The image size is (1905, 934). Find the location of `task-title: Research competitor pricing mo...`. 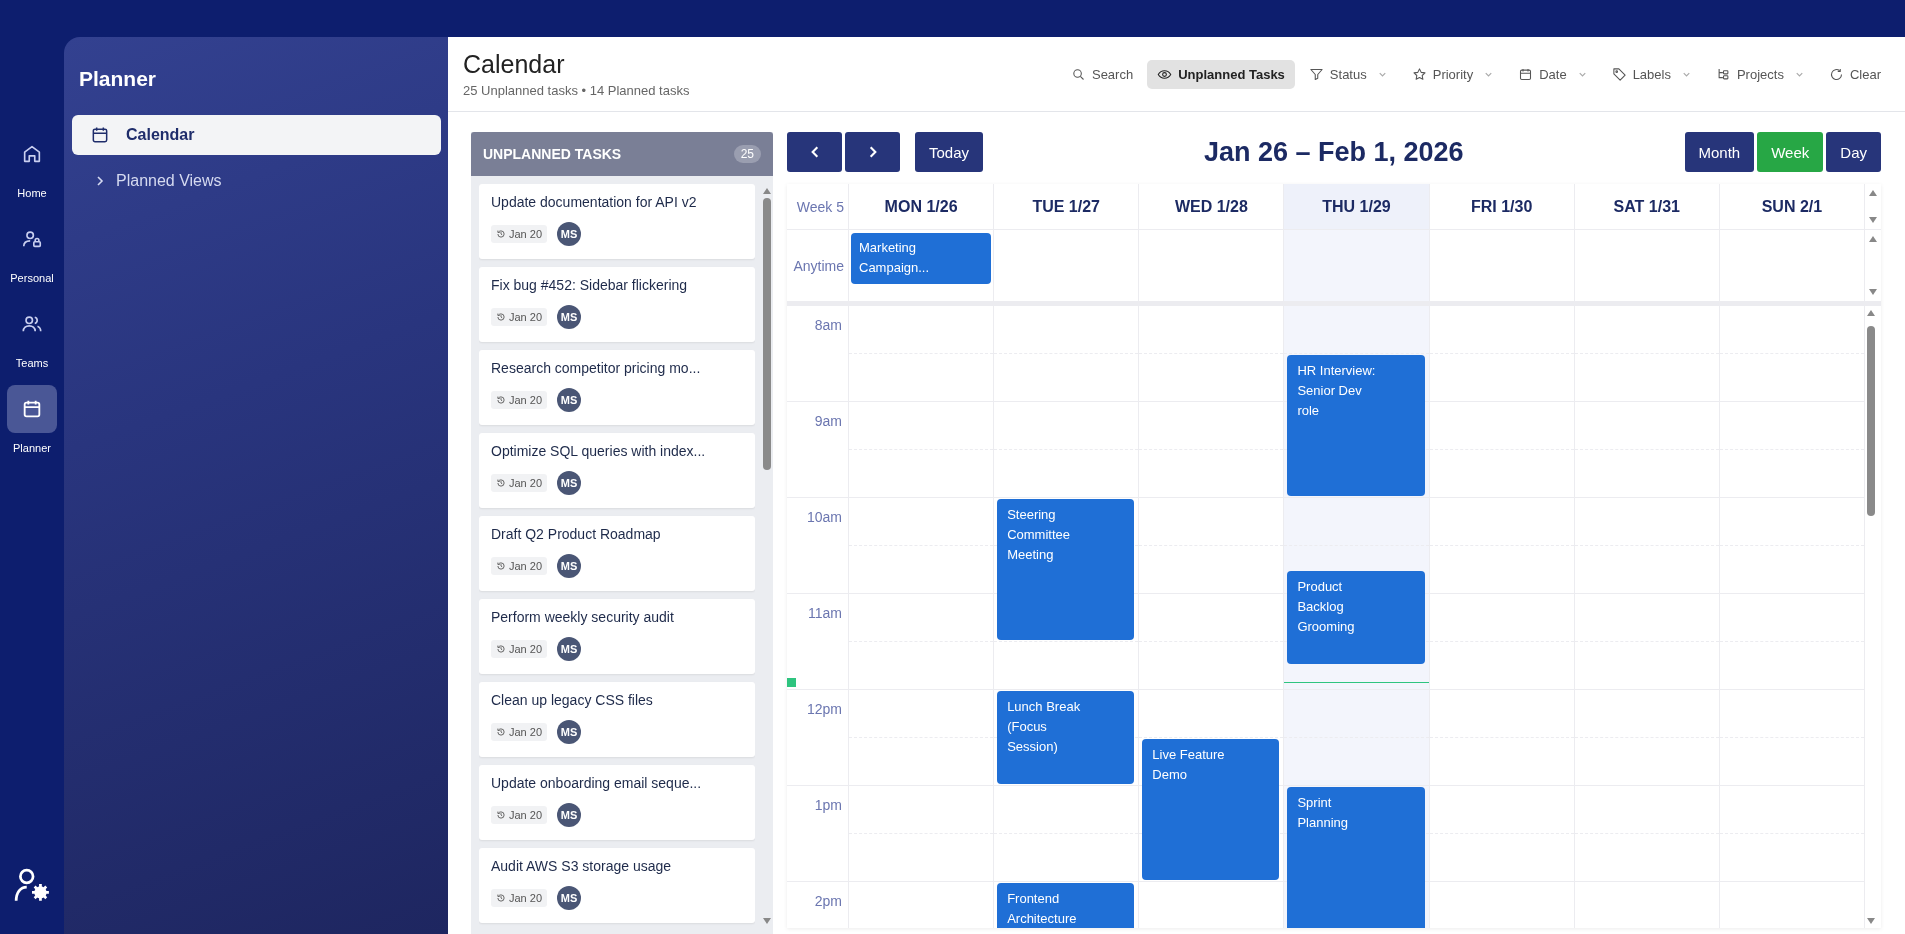

task-title: Research competitor pricing mo... is located at coordinates (596, 368).